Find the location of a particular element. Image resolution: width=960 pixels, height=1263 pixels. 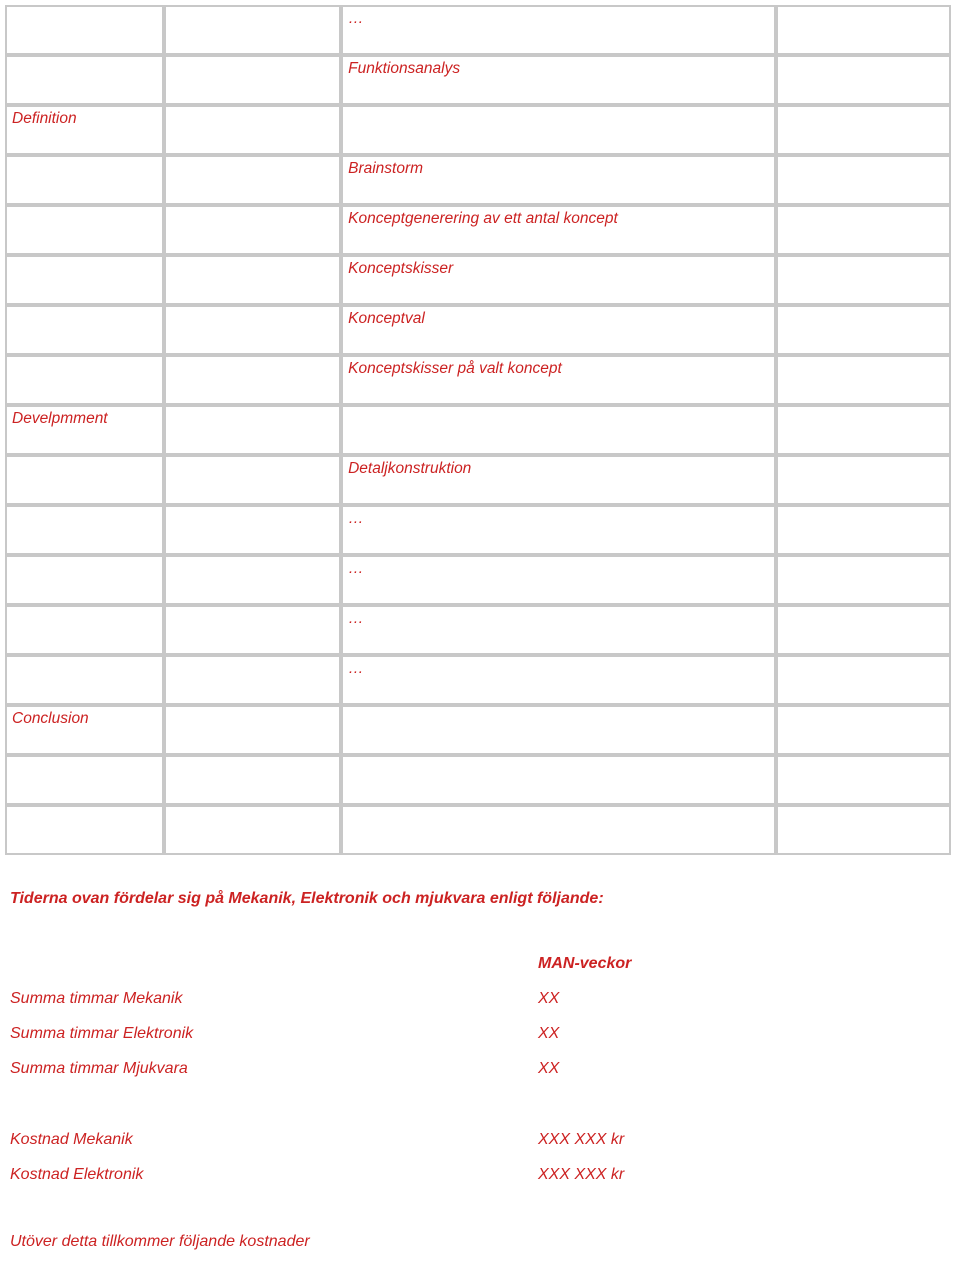

table-row: Conclusion is located at coordinates (478, 730).